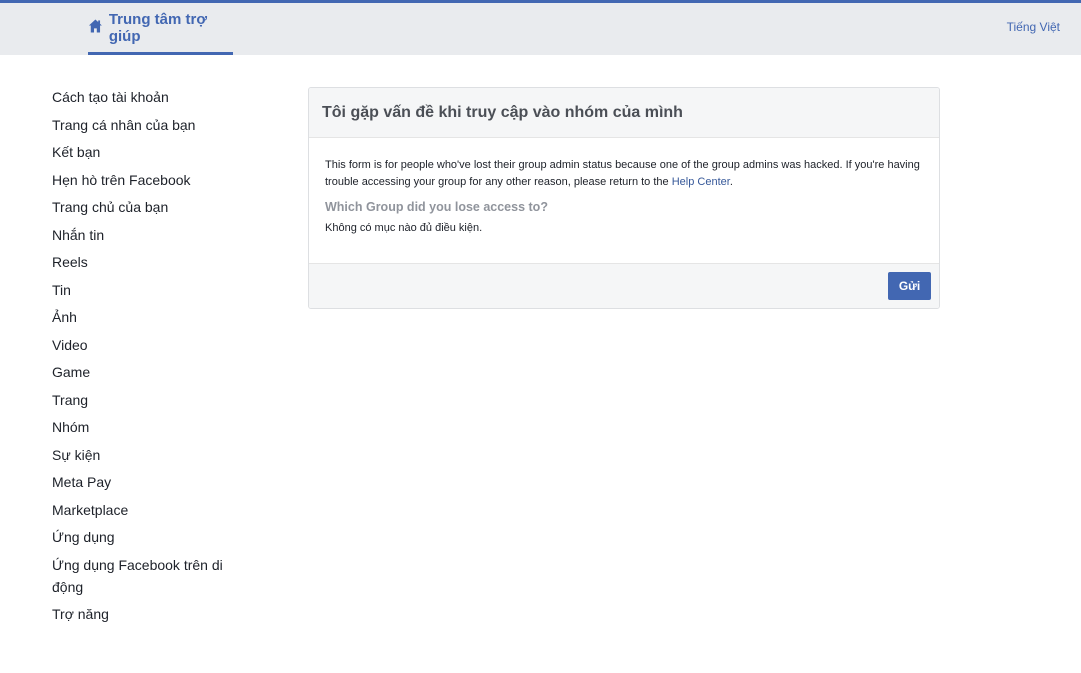  Describe the element at coordinates (144, 345) in the screenshot. I see `sidebar-item: Video` at that location.